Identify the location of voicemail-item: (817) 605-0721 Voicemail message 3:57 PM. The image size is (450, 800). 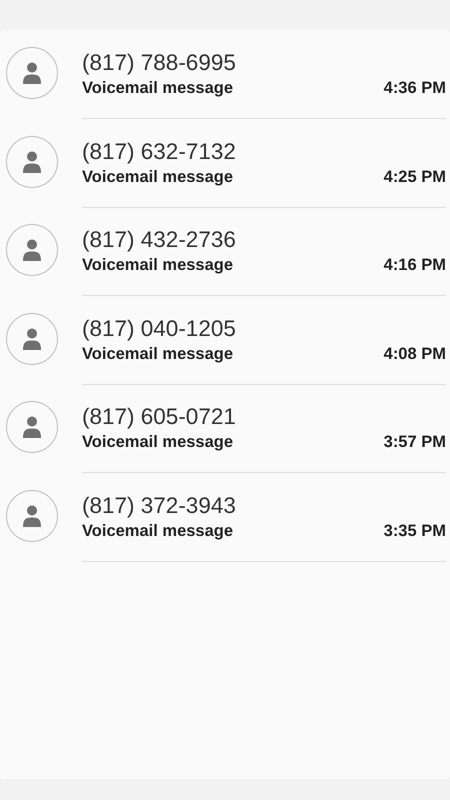
(225, 428).